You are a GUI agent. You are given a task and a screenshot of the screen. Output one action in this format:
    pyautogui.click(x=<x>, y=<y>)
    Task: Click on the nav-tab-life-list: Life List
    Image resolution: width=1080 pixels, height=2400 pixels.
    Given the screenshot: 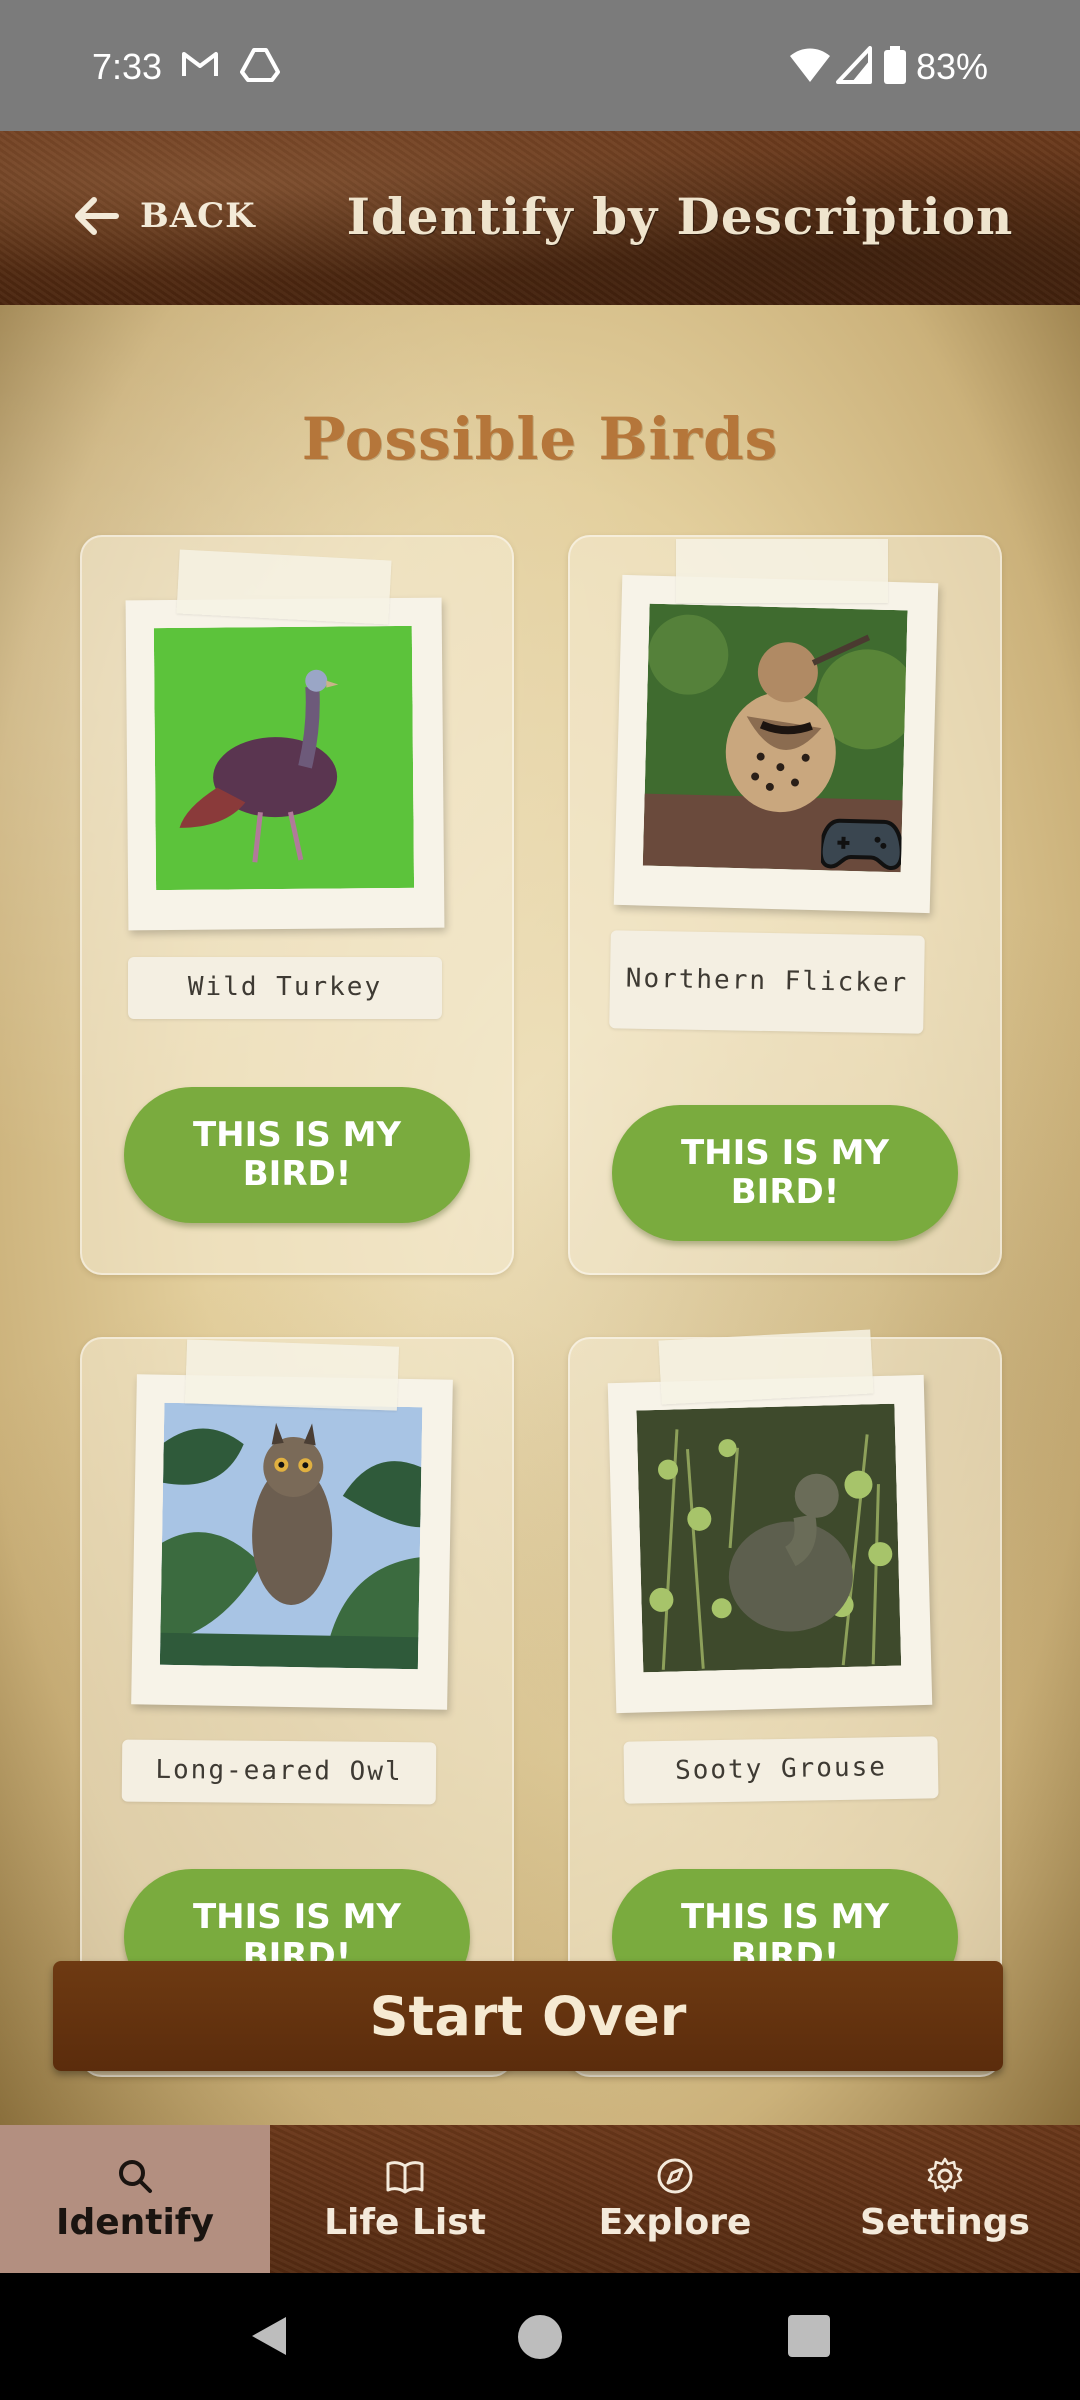 What is the action you would take?
    pyautogui.click(x=405, y=2199)
    